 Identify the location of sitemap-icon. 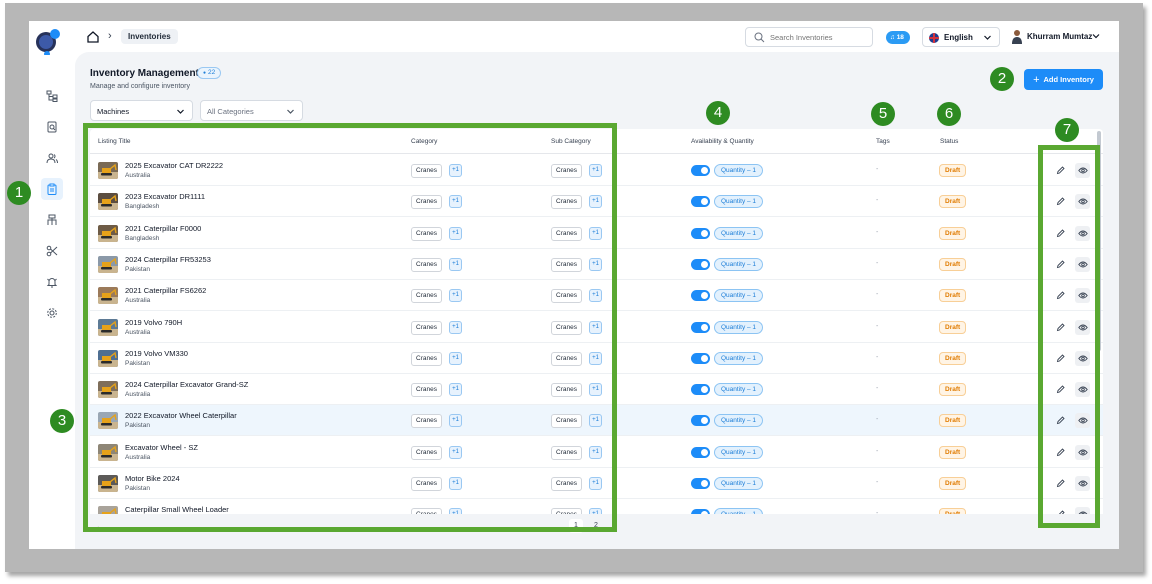
(52, 219).